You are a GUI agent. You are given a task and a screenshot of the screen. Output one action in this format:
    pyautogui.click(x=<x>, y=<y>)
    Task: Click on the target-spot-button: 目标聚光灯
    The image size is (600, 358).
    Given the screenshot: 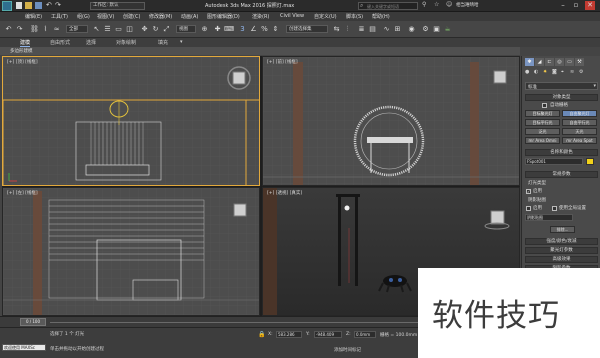 What is the action you would take?
    pyautogui.click(x=542, y=113)
    